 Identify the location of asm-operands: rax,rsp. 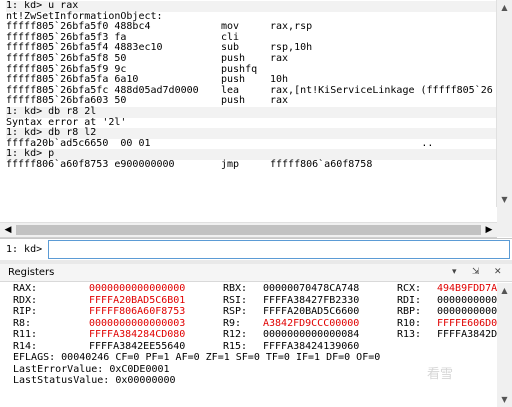
(291, 27).